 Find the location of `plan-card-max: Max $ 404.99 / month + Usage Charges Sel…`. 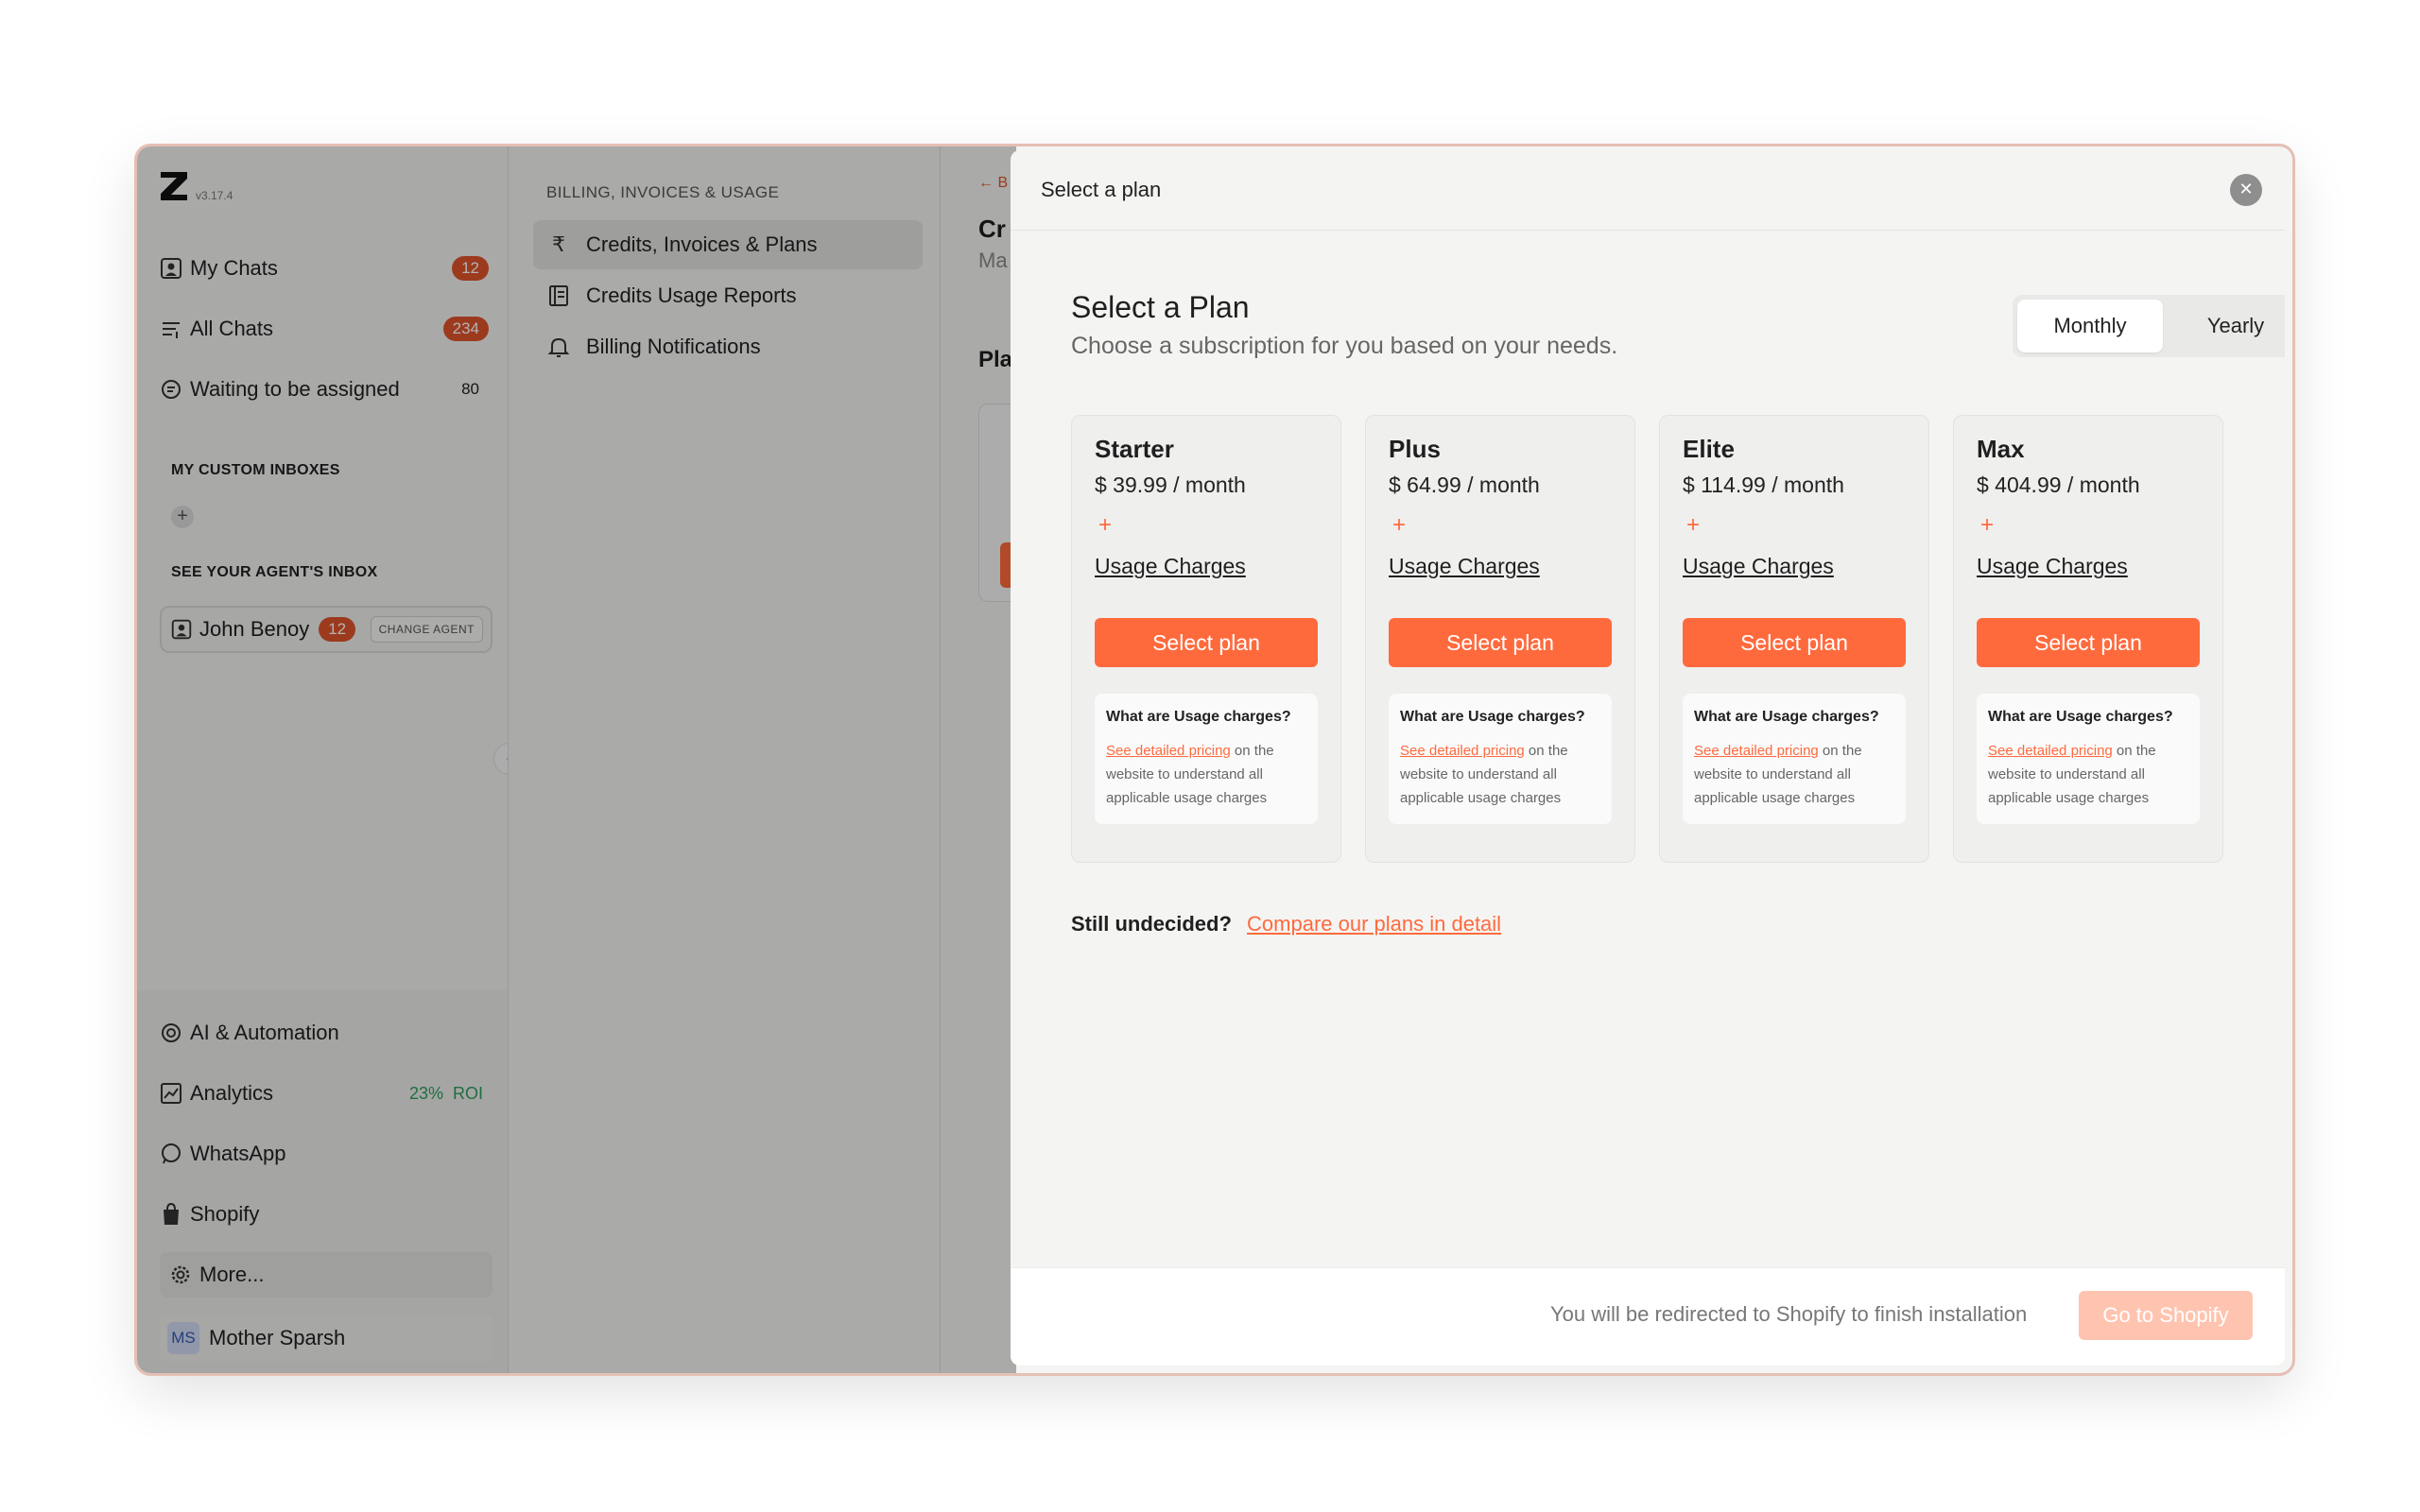

plan-card-max: Max $ 404.99 / month + Usage Charges Sel… is located at coordinates (2088, 639).